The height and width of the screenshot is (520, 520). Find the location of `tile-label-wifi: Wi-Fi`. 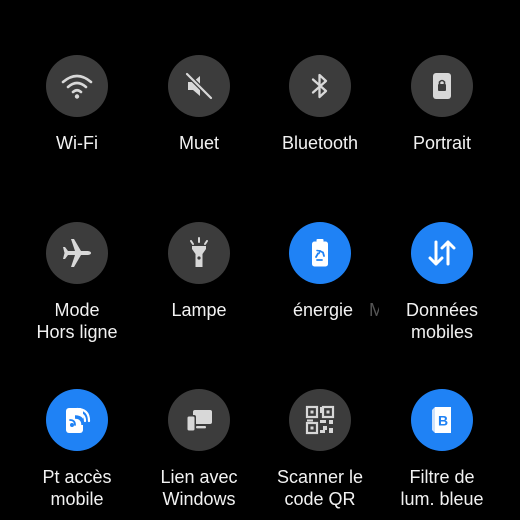

tile-label-wifi: Wi-Fi is located at coordinates (77, 143).